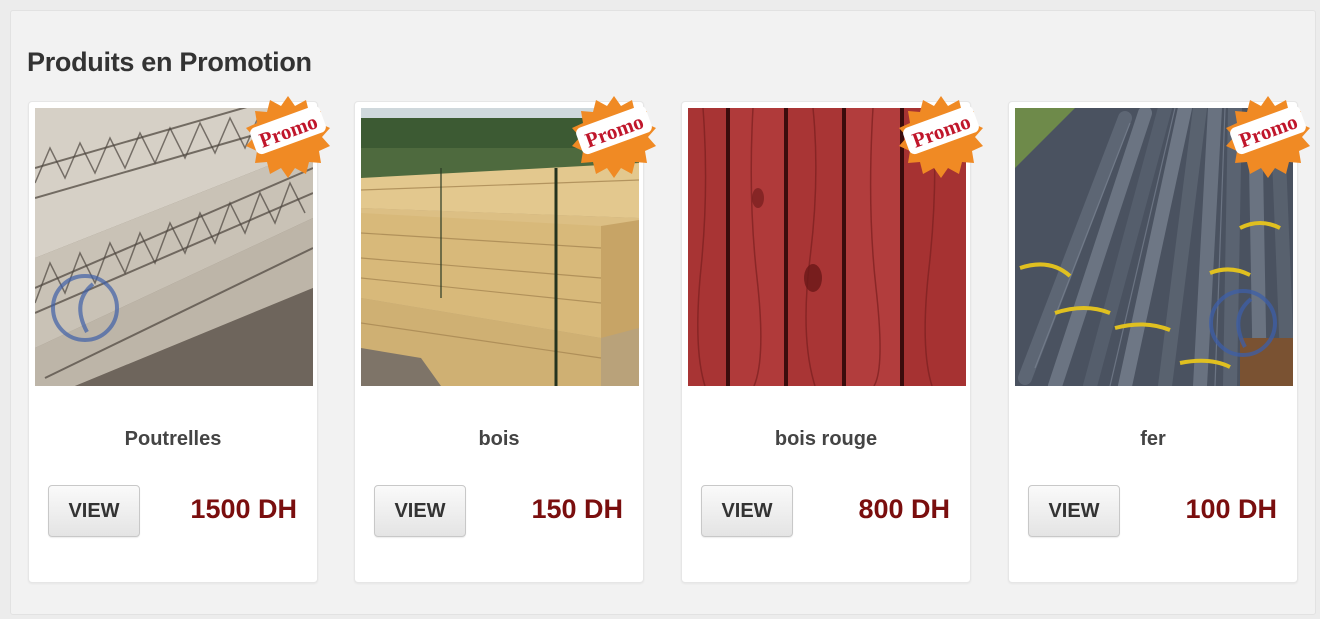 The image size is (1320, 619). I want to click on product-price: 800 DH, so click(904, 509).